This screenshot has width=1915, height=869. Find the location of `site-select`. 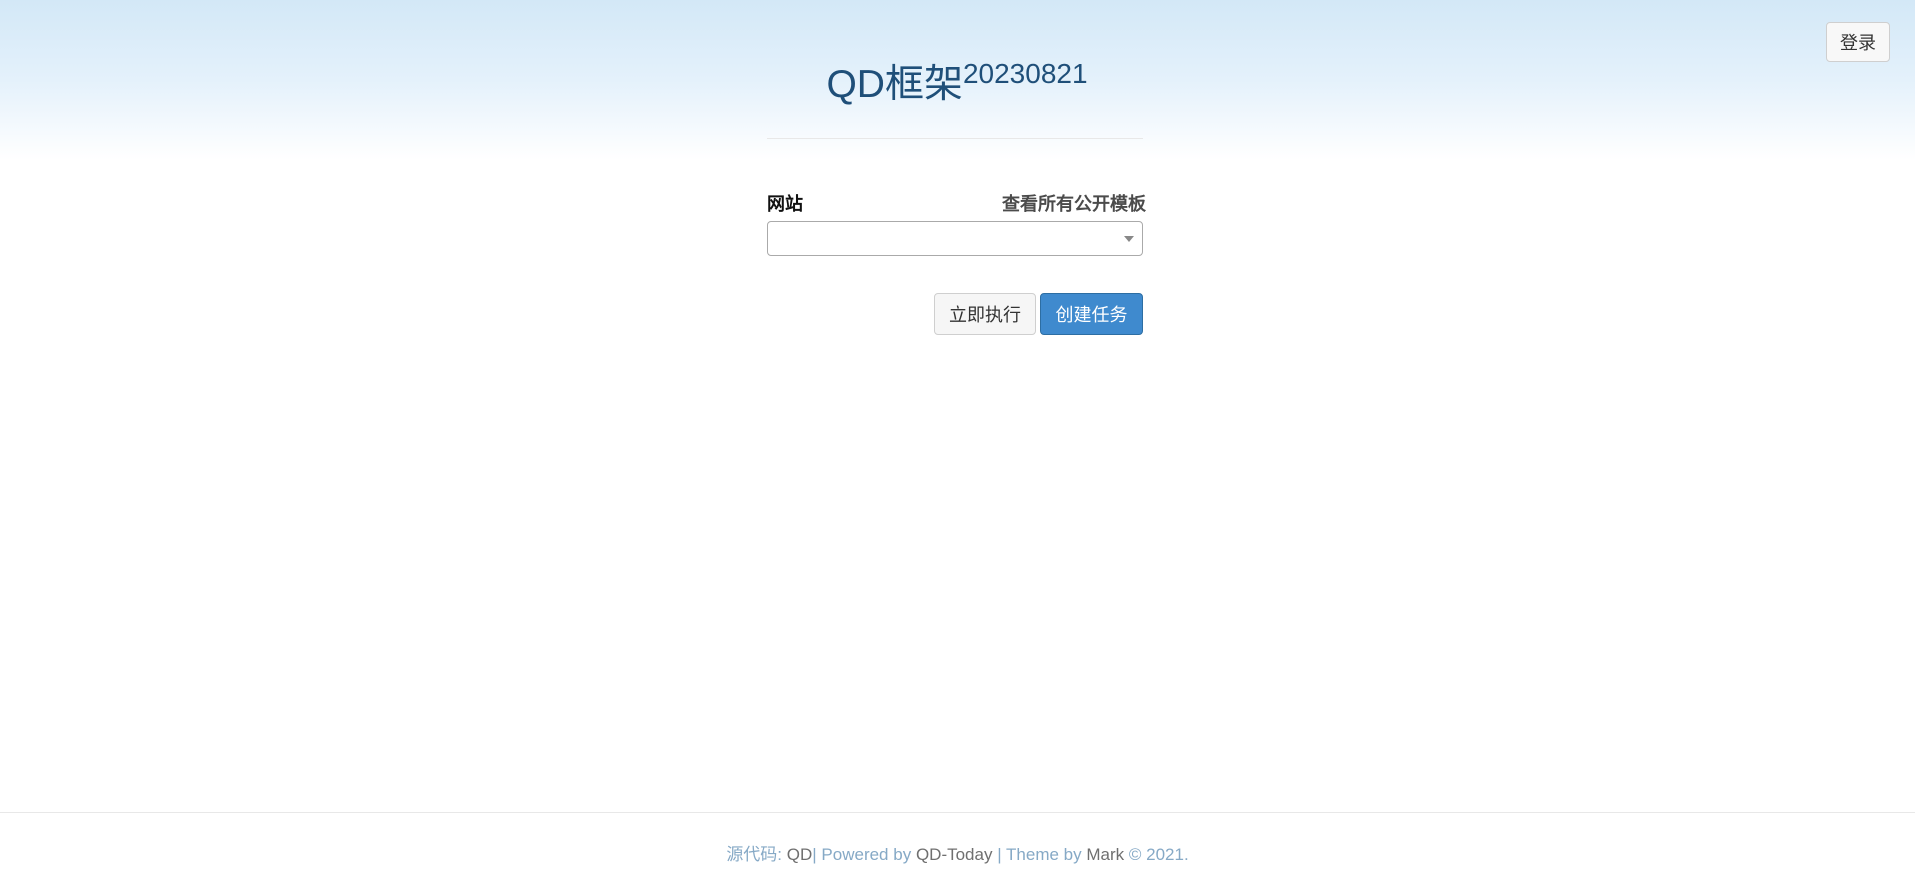

site-select is located at coordinates (955, 238).